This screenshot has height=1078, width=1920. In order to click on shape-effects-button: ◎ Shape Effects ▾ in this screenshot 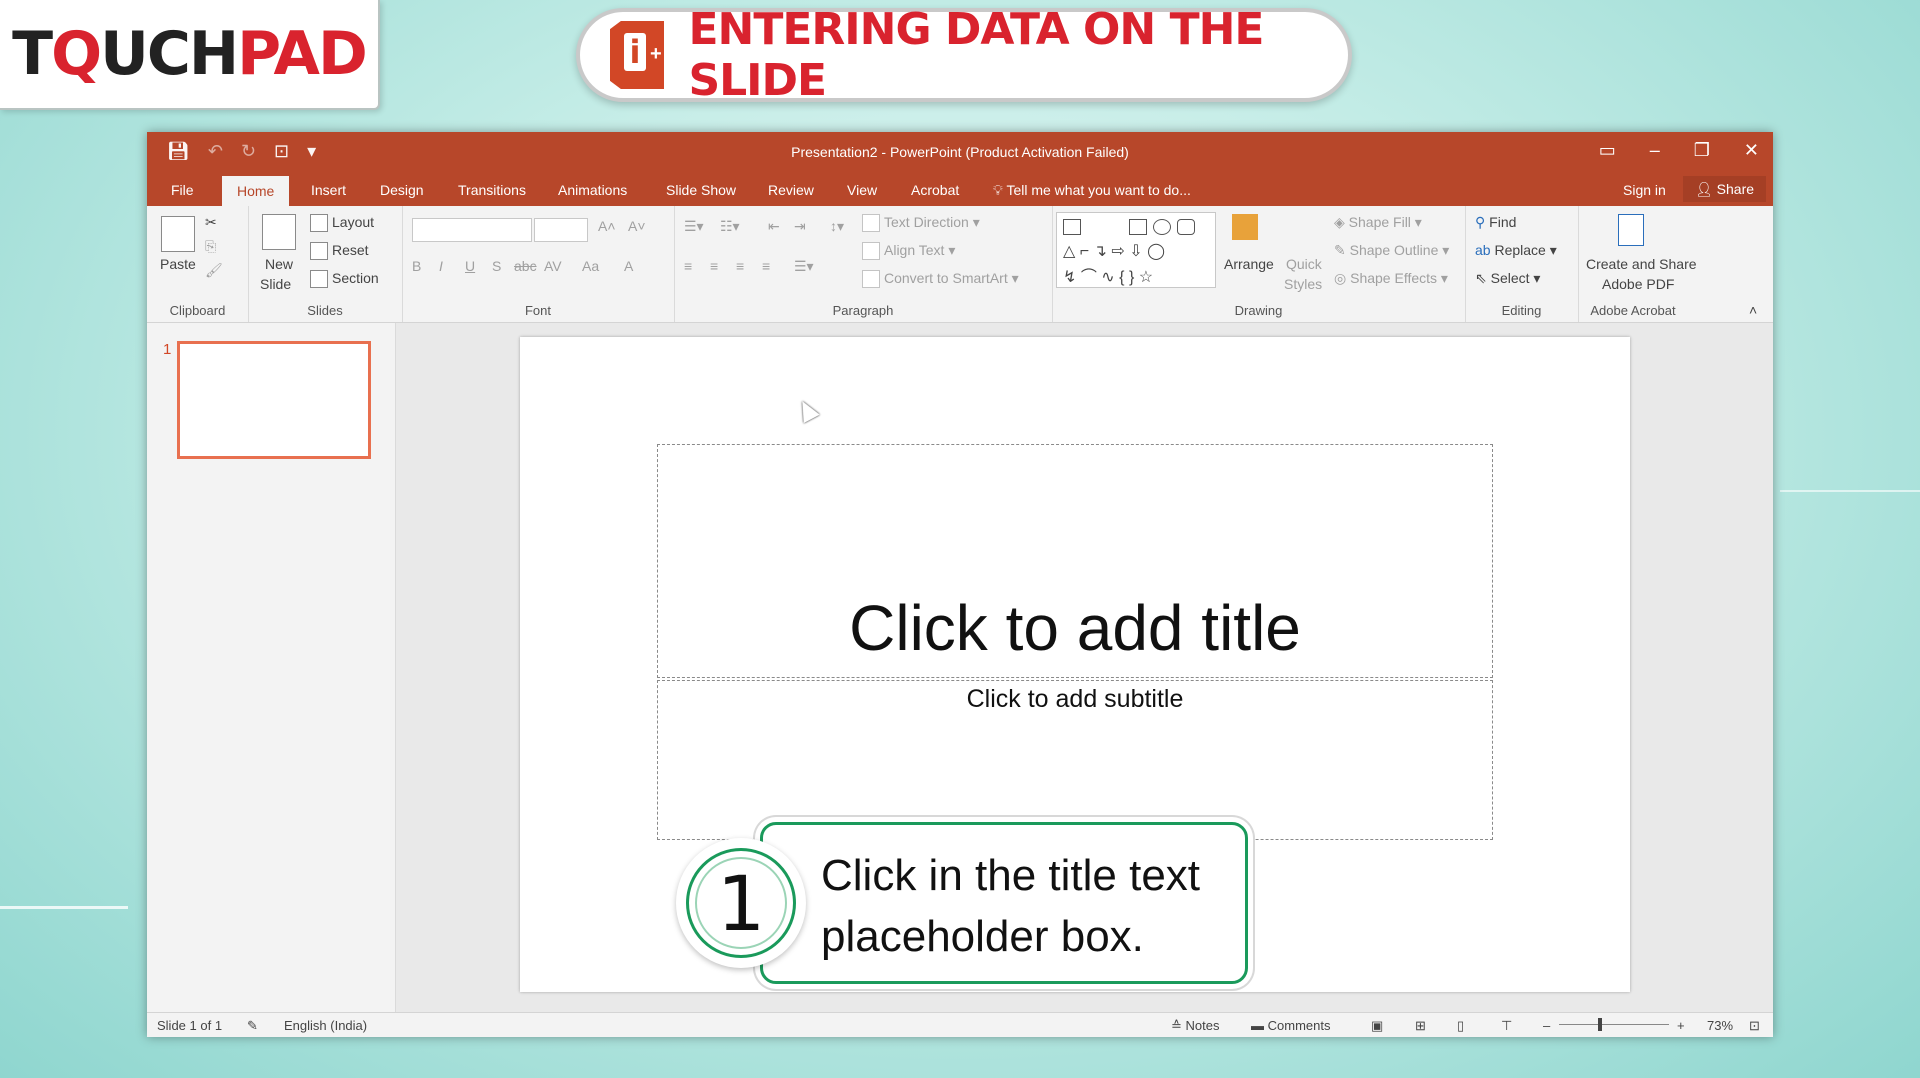, I will do `click(1391, 278)`.